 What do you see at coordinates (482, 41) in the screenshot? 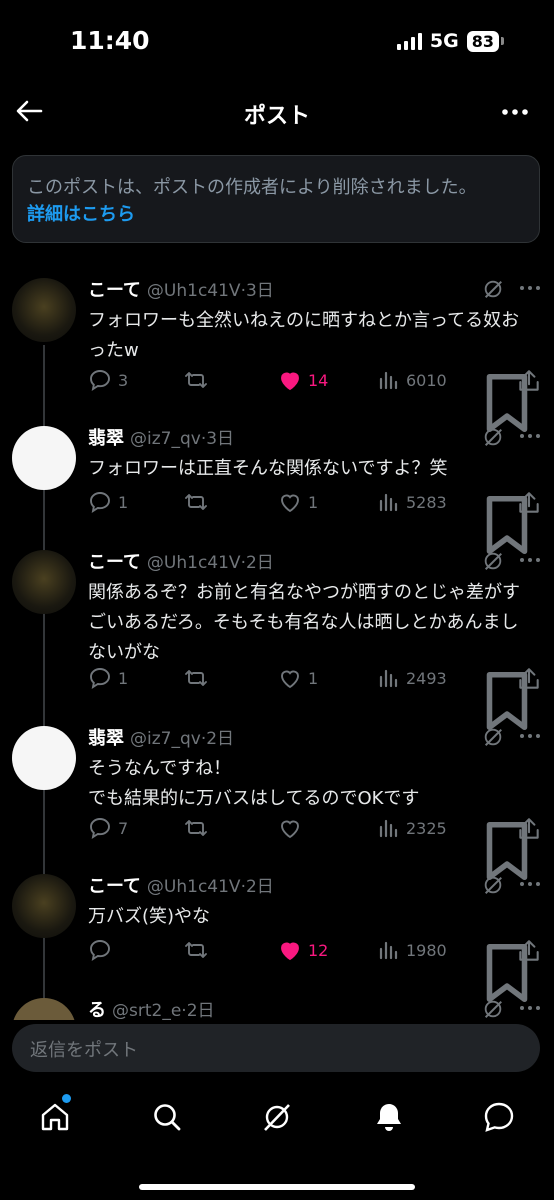
I see `battery-icon: 83` at bounding box center [482, 41].